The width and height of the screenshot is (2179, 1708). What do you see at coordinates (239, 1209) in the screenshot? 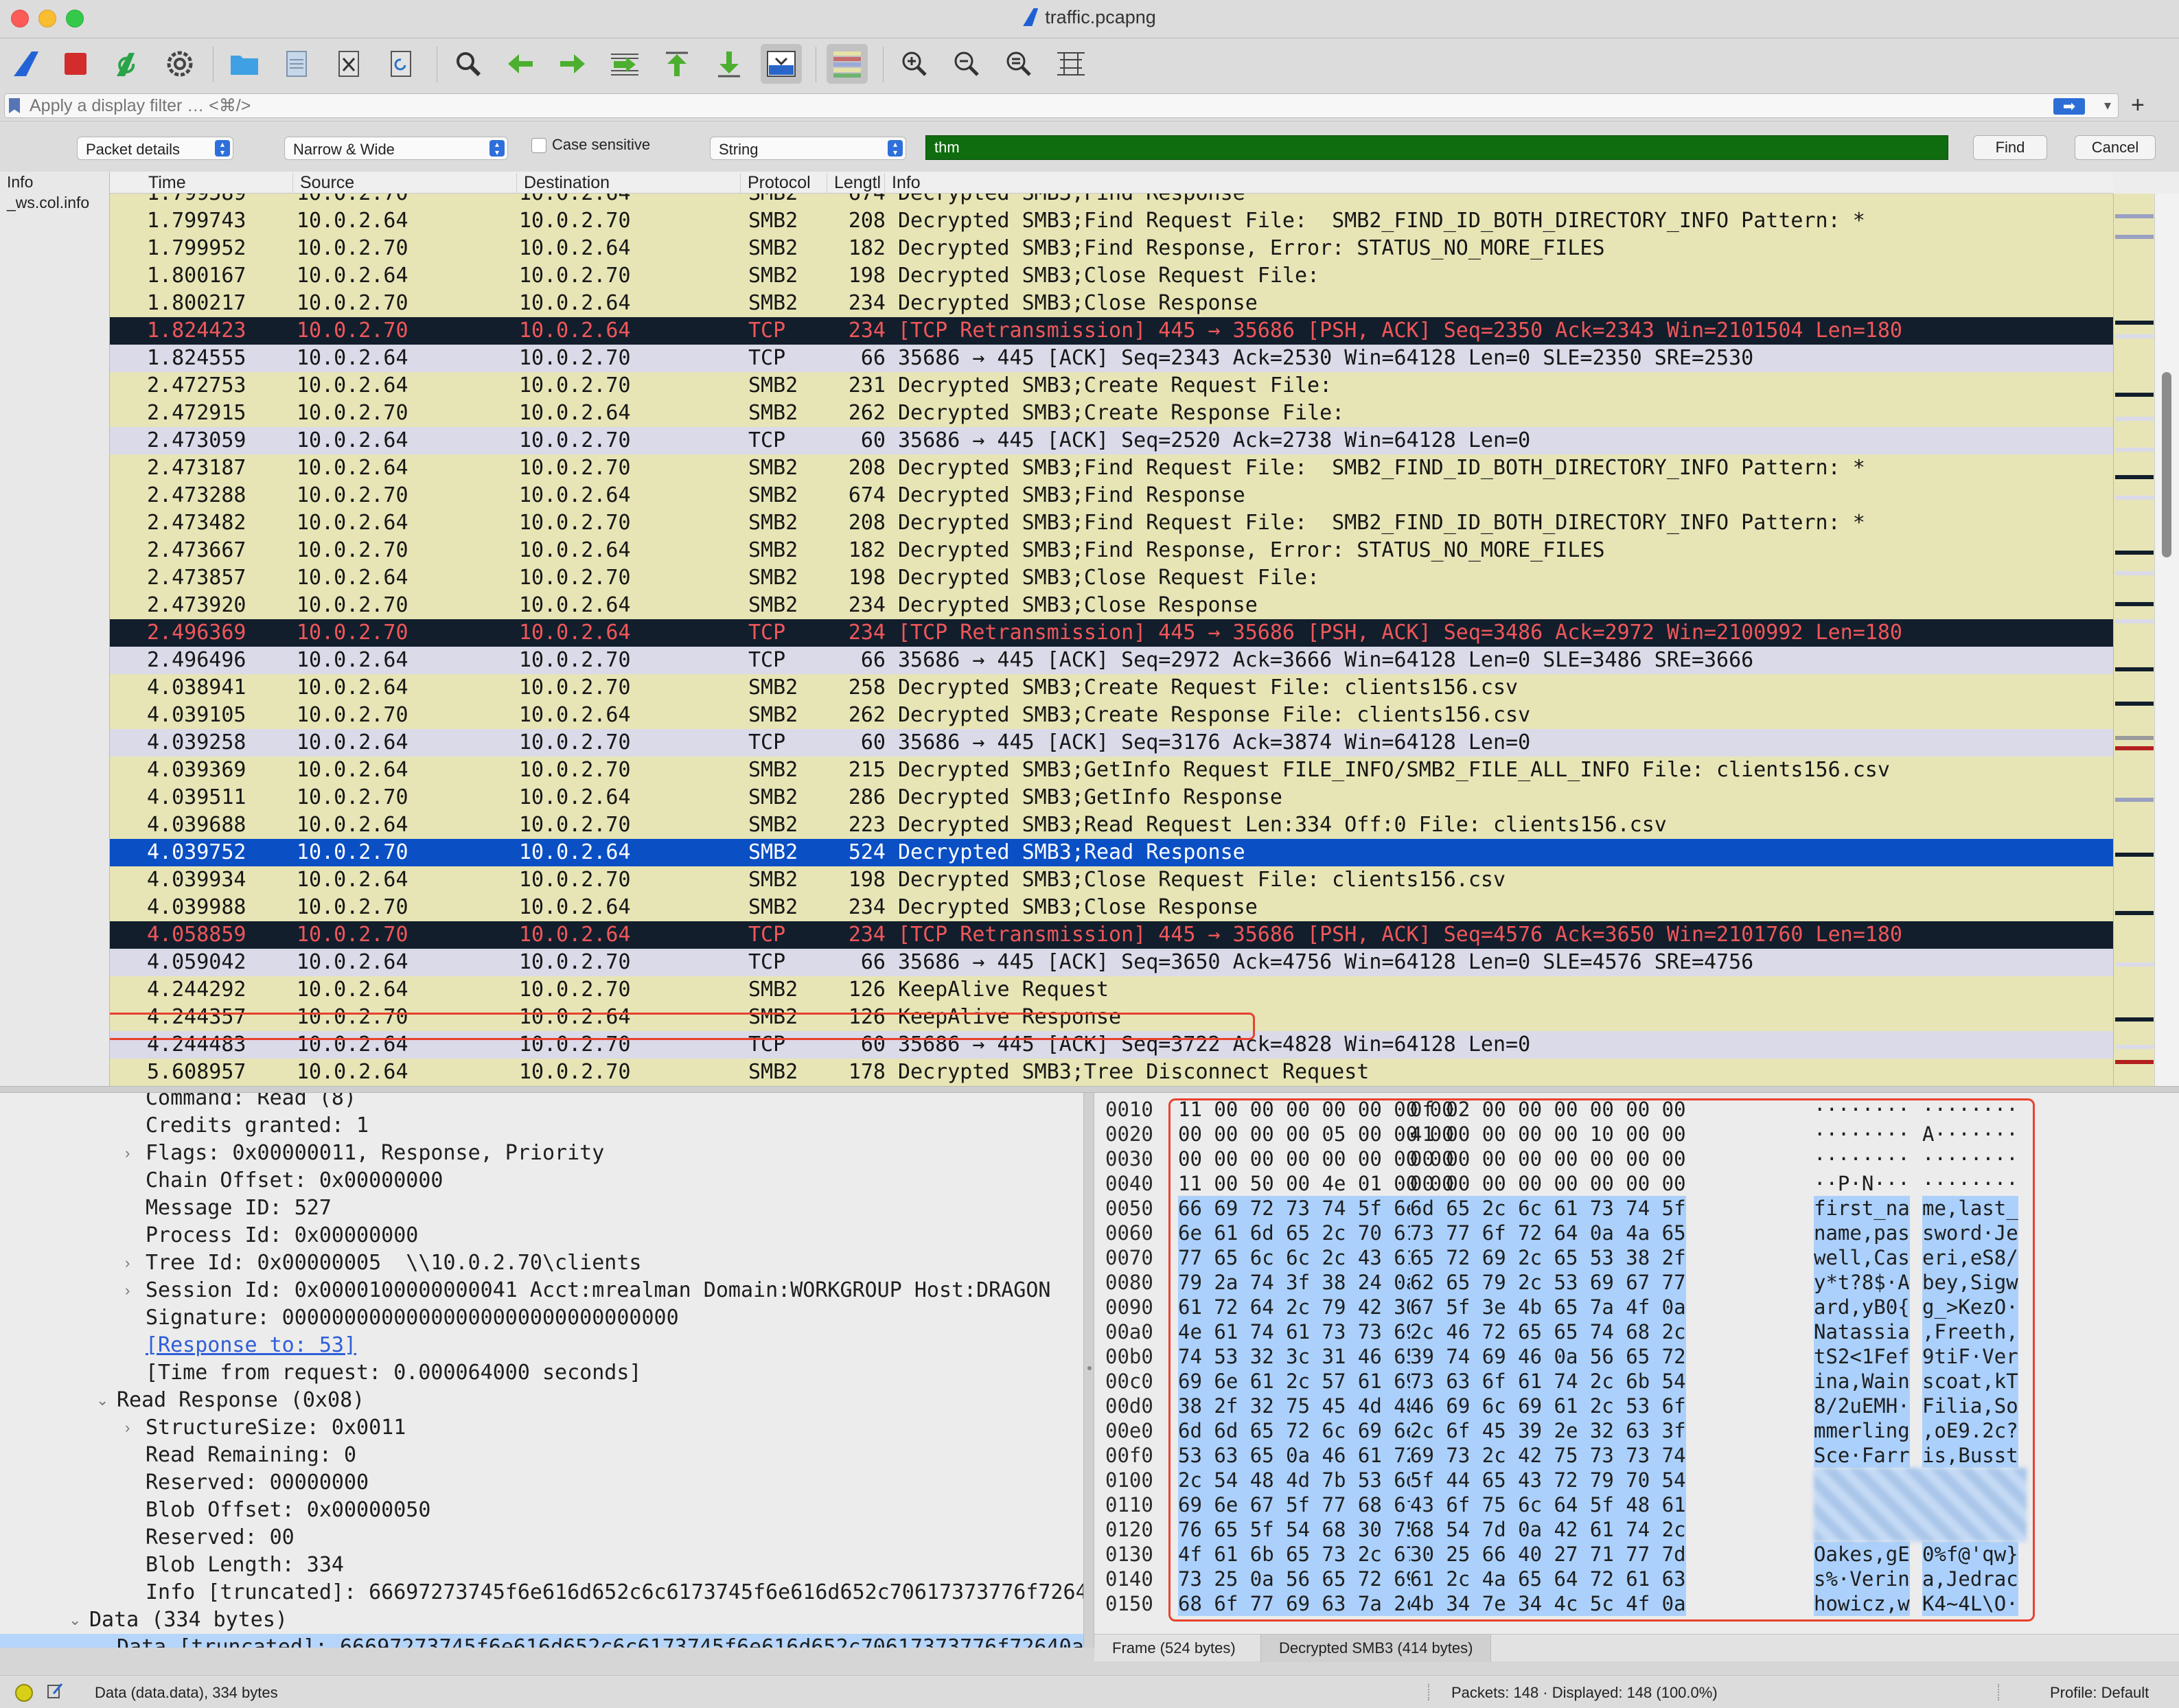
I see `detail-item: Message ID: 527` at bounding box center [239, 1209].